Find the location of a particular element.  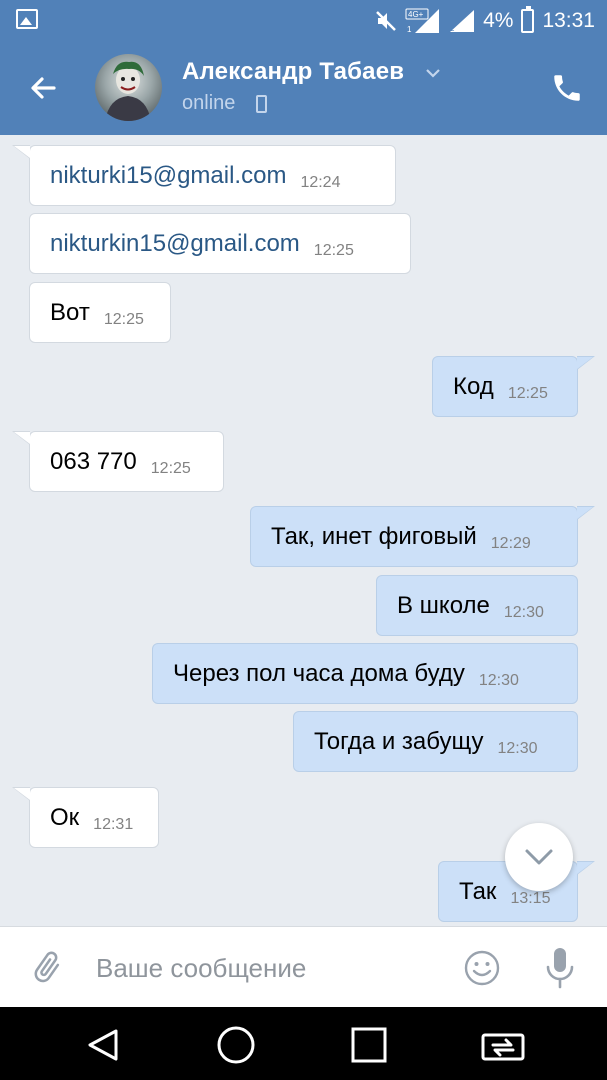

battery-icon is located at coordinates (528, 19).